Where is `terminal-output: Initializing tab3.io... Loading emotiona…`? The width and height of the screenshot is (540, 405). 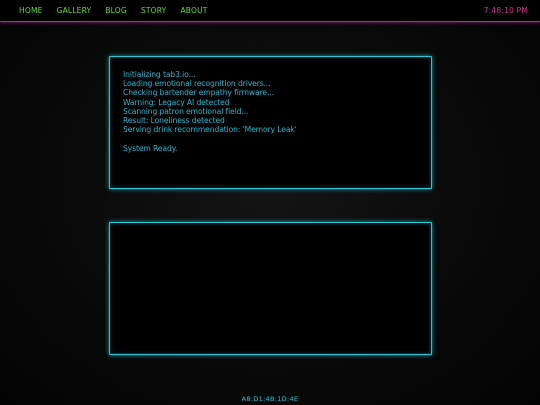 terminal-output: Initializing tab3.io... Loading emotiona… is located at coordinates (210, 111).